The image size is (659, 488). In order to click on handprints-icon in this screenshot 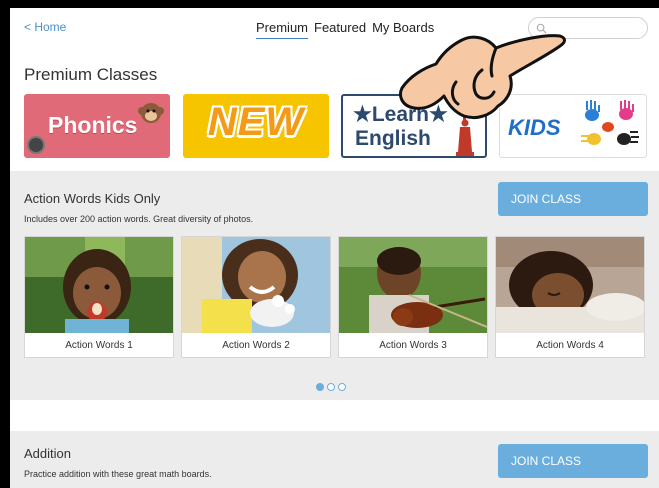, I will do `click(610, 122)`.